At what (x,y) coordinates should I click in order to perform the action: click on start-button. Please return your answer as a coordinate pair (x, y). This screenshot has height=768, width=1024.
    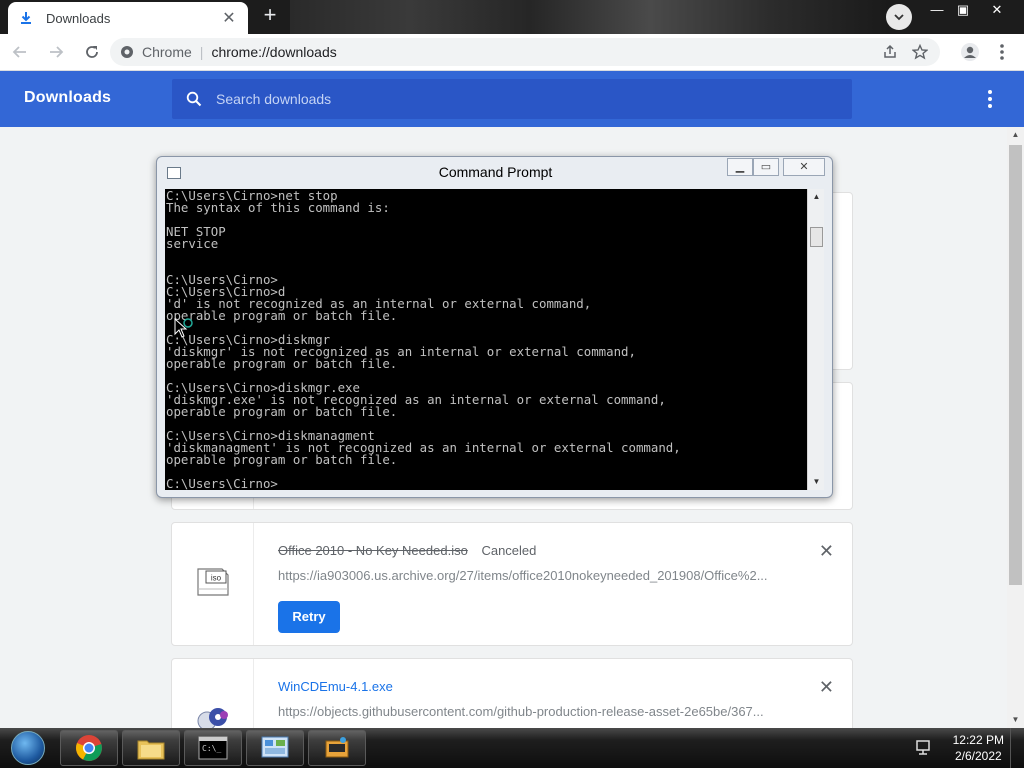
    Looking at the image, I should click on (28, 748).